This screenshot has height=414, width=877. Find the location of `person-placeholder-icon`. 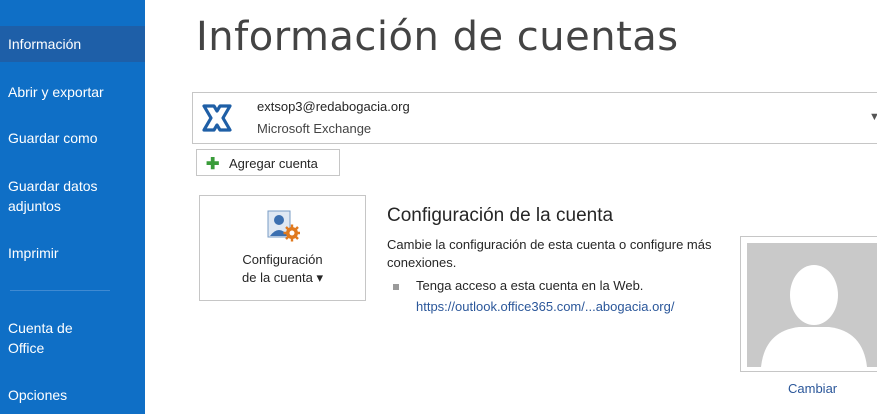

person-placeholder-icon is located at coordinates (812, 305).